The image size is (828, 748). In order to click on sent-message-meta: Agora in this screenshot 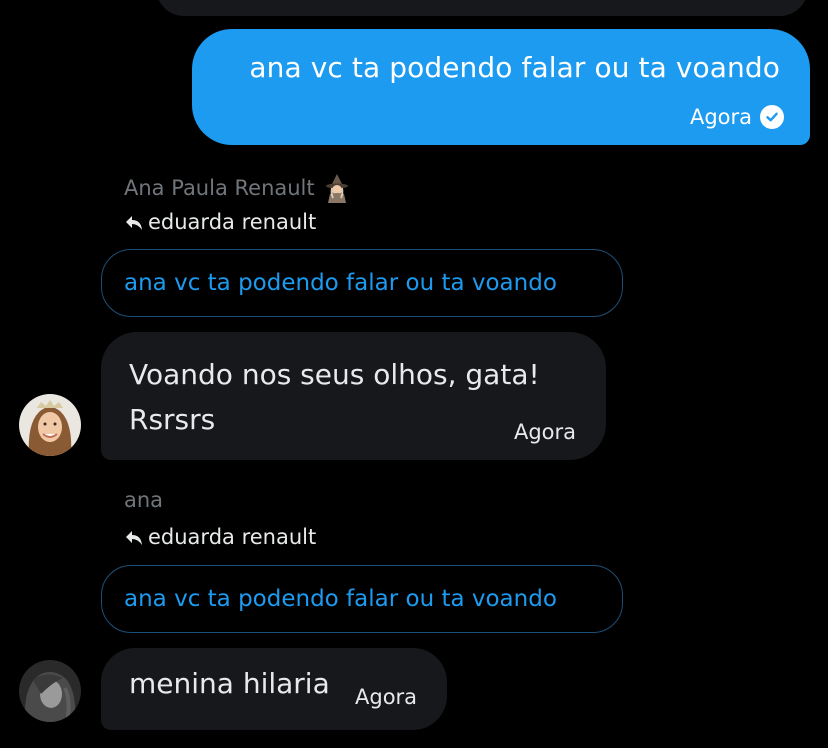, I will do `click(737, 117)`.